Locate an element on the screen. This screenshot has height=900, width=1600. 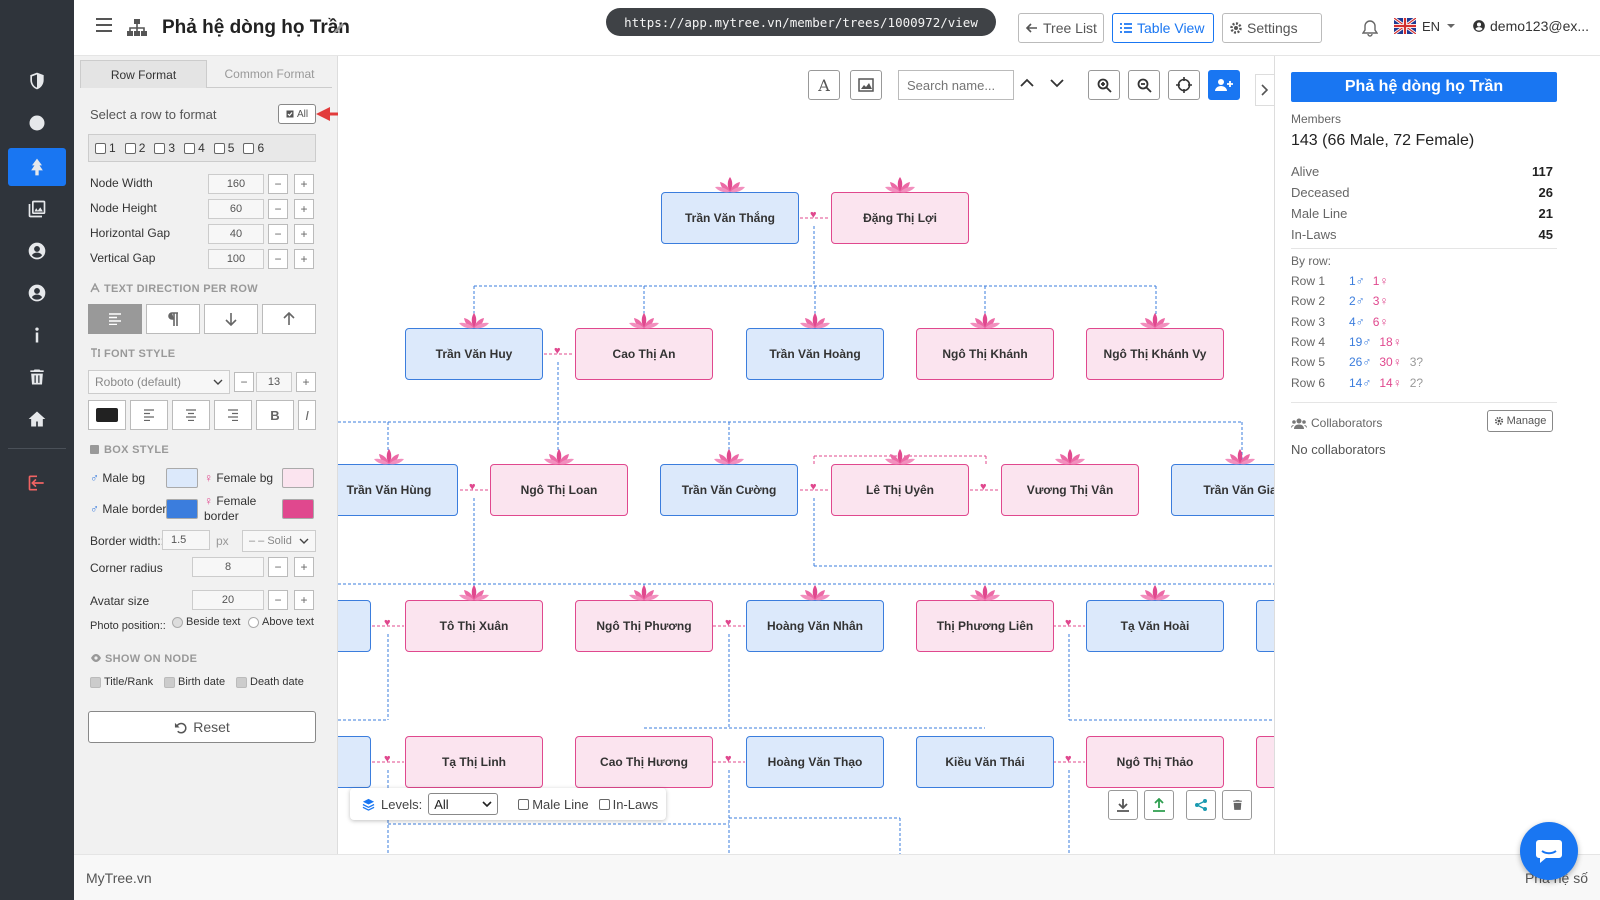
tab-common-format: Common Format is located at coordinates (269, 74).